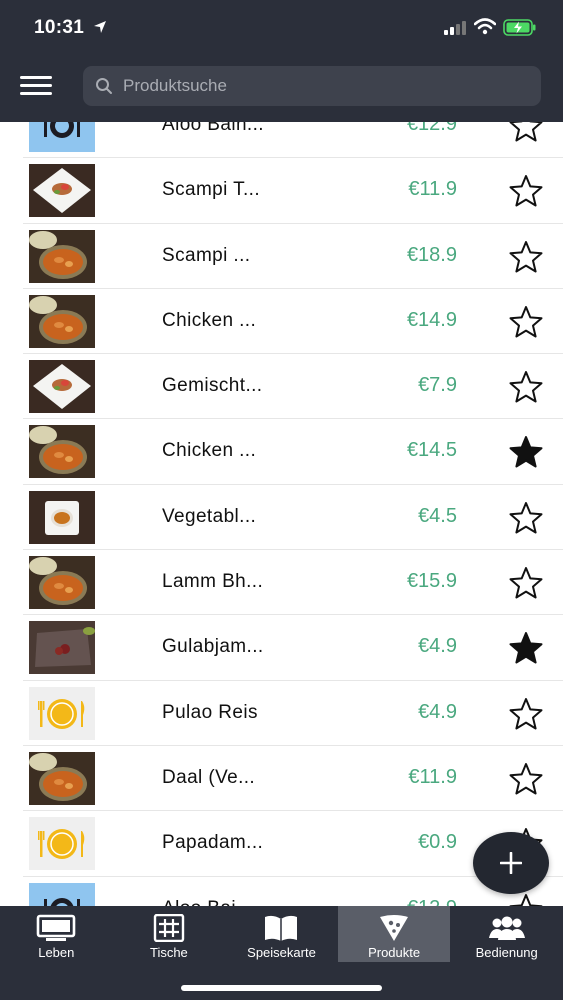 Image resolution: width=563 pixels, height=1000 pixels. I want to click on tab-leben: Leben, so click(56, 934).